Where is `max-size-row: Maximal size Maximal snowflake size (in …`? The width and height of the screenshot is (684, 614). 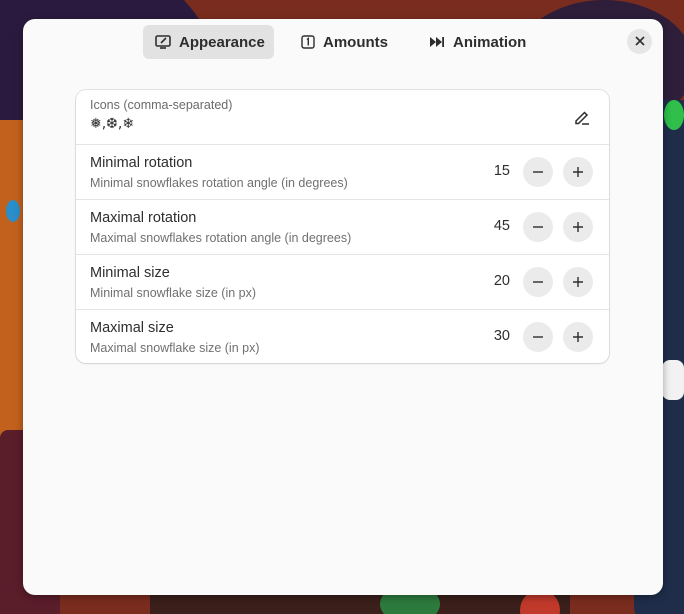 max-size-row: Maximal size Maximal snowflake size (in … is located at coordinates (342, 336).